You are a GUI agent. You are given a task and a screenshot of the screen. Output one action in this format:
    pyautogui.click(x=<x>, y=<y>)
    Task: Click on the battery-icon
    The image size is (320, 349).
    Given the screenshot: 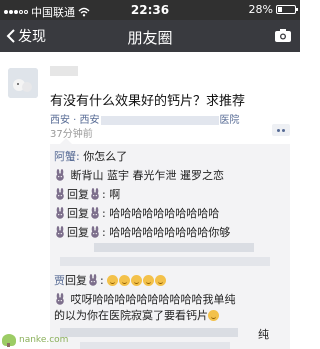 What is the action you would take?
    pyautogui.click(x=287, y=9)
    